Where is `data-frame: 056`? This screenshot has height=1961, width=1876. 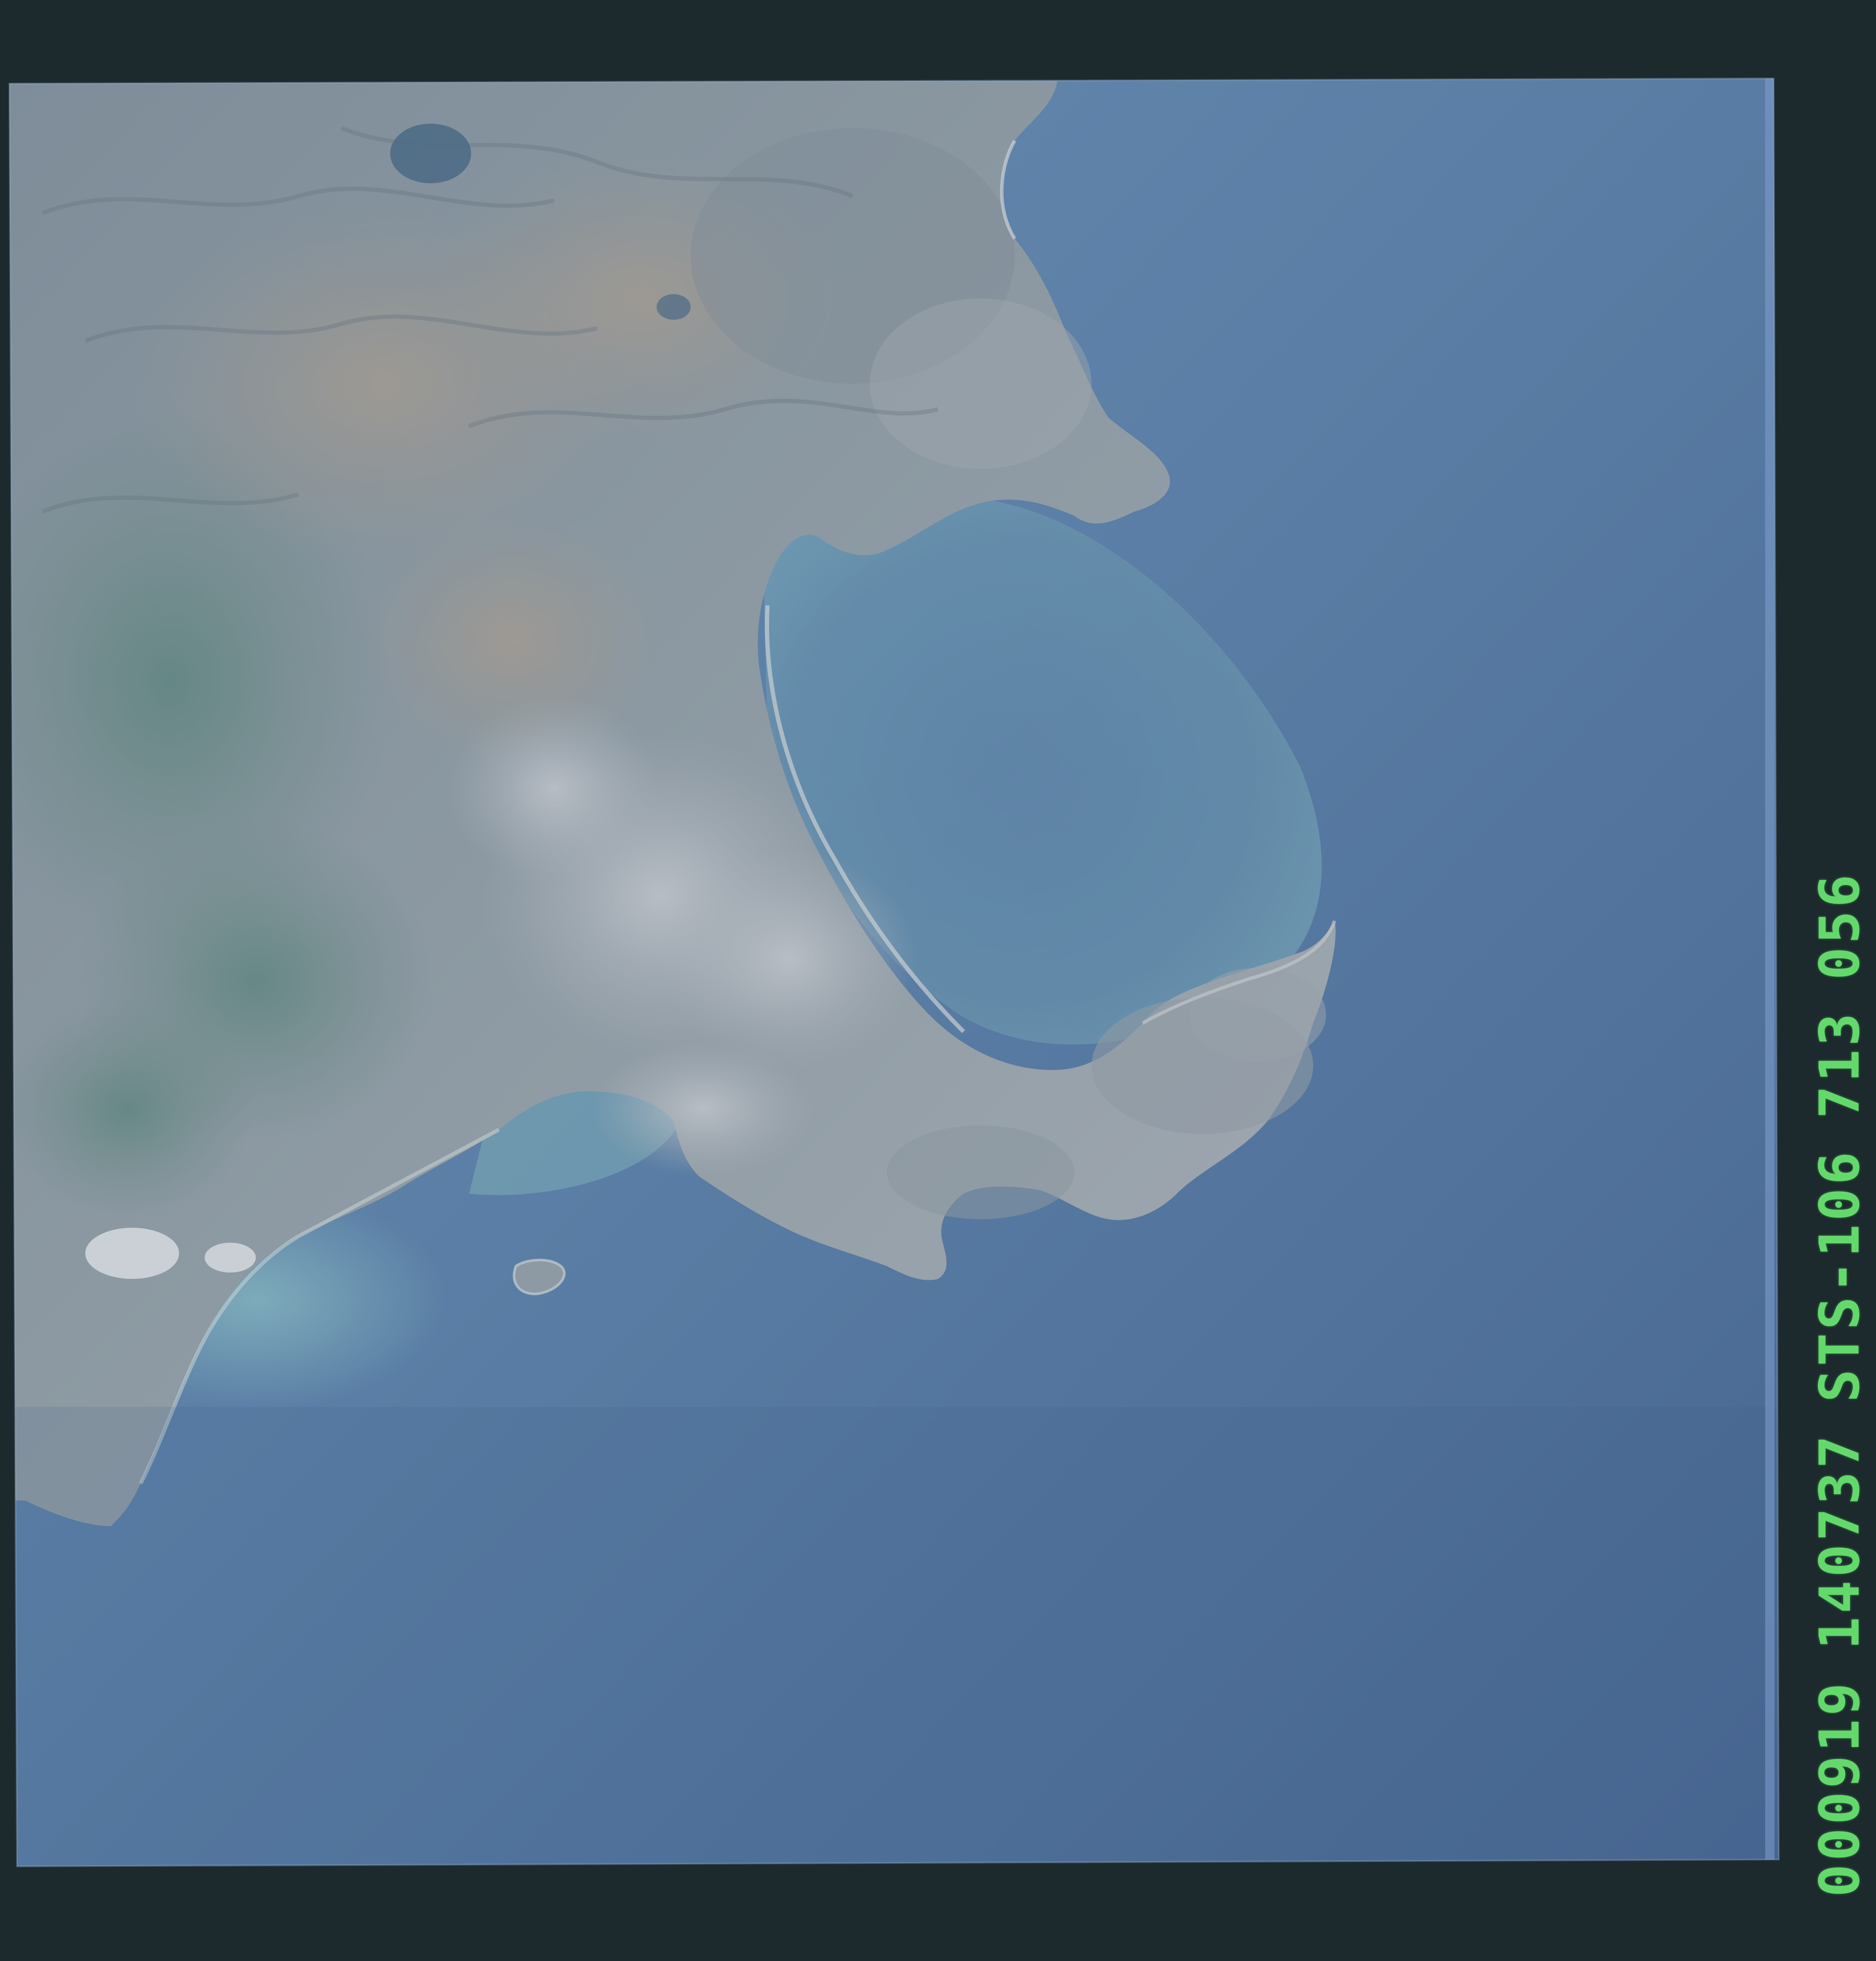
data-frame: 056 is located at coordinates (1840, 925).